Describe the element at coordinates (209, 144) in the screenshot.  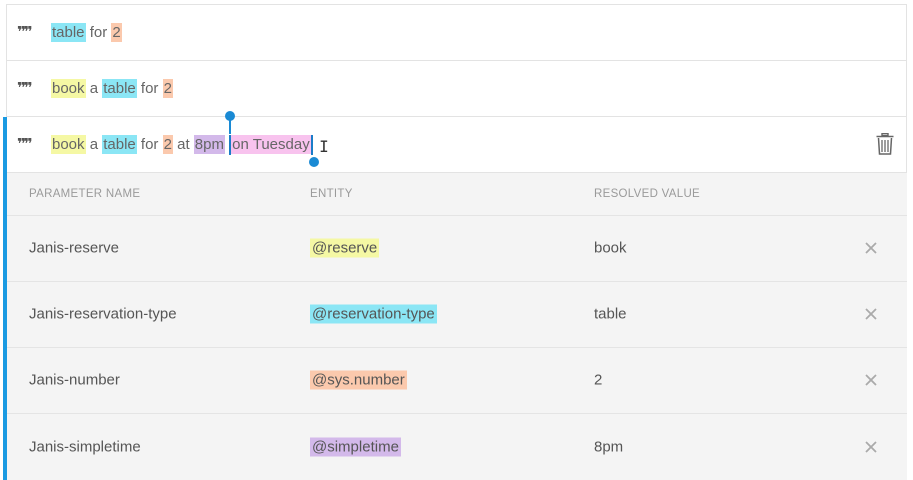
I see `entity-annotation: 8pm` at that location.